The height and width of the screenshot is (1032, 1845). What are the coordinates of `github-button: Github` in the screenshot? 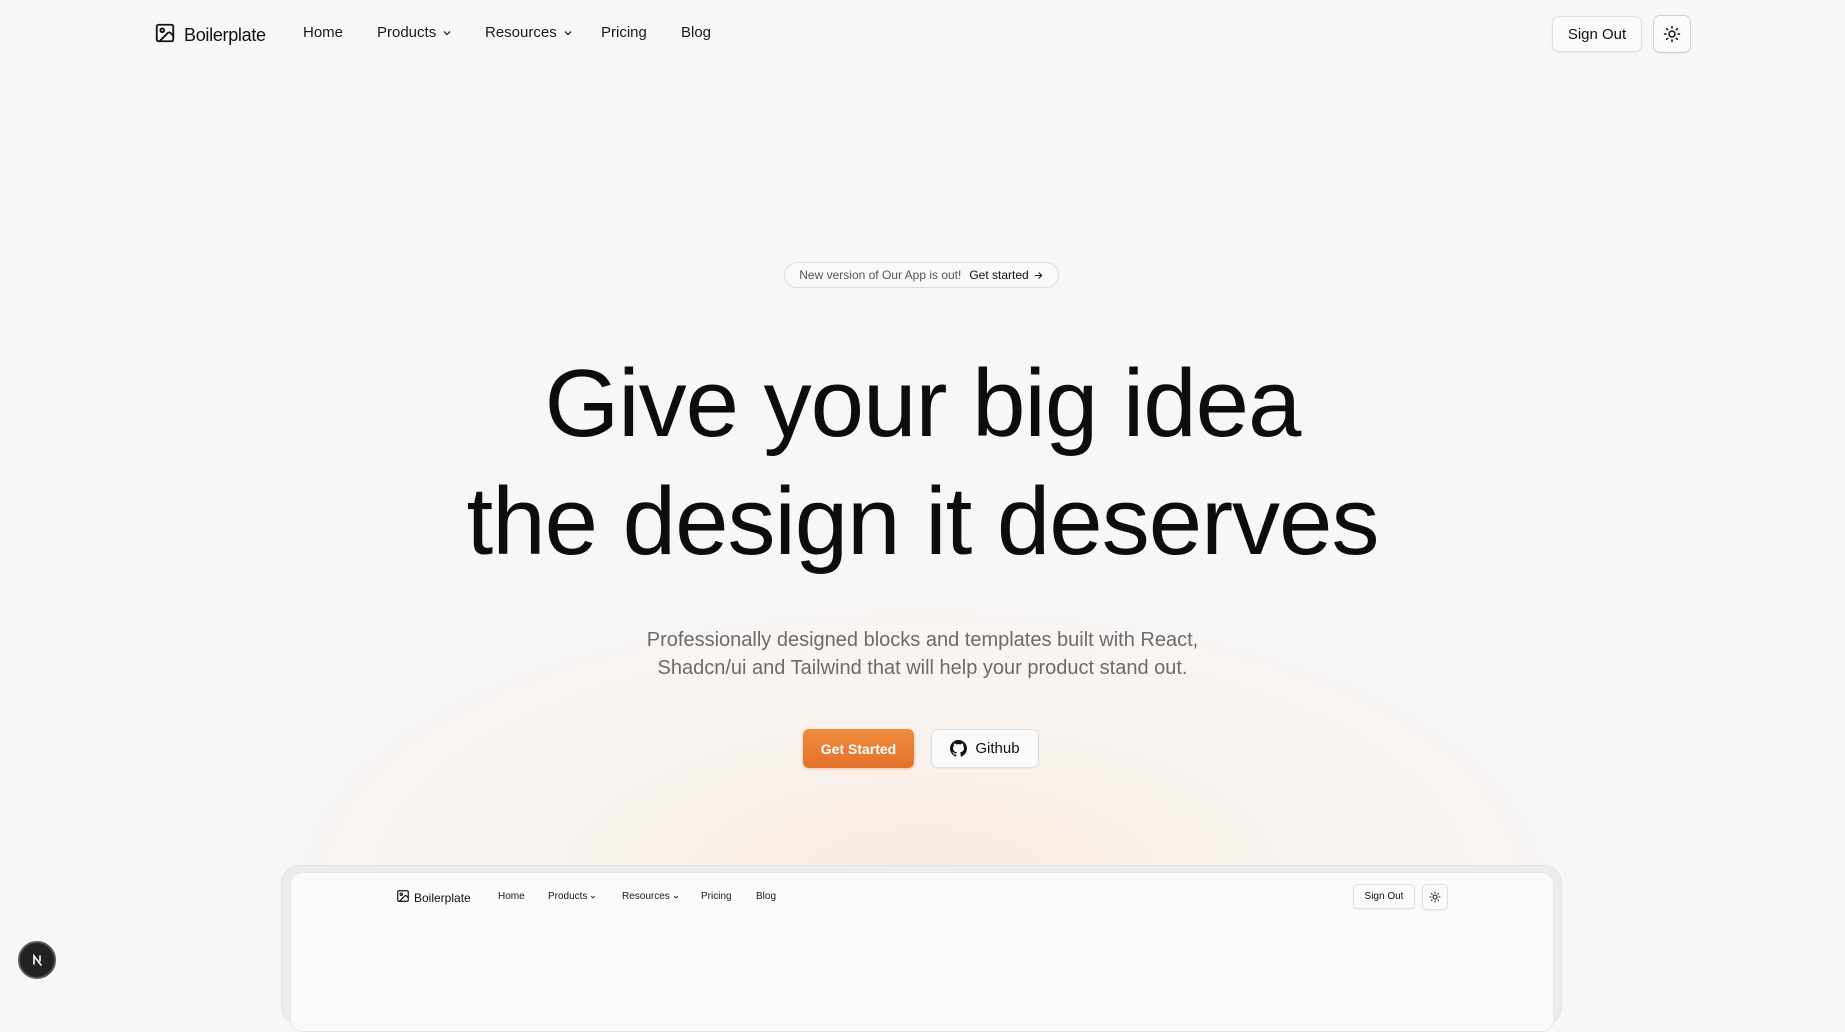 It's located at (985, 748).